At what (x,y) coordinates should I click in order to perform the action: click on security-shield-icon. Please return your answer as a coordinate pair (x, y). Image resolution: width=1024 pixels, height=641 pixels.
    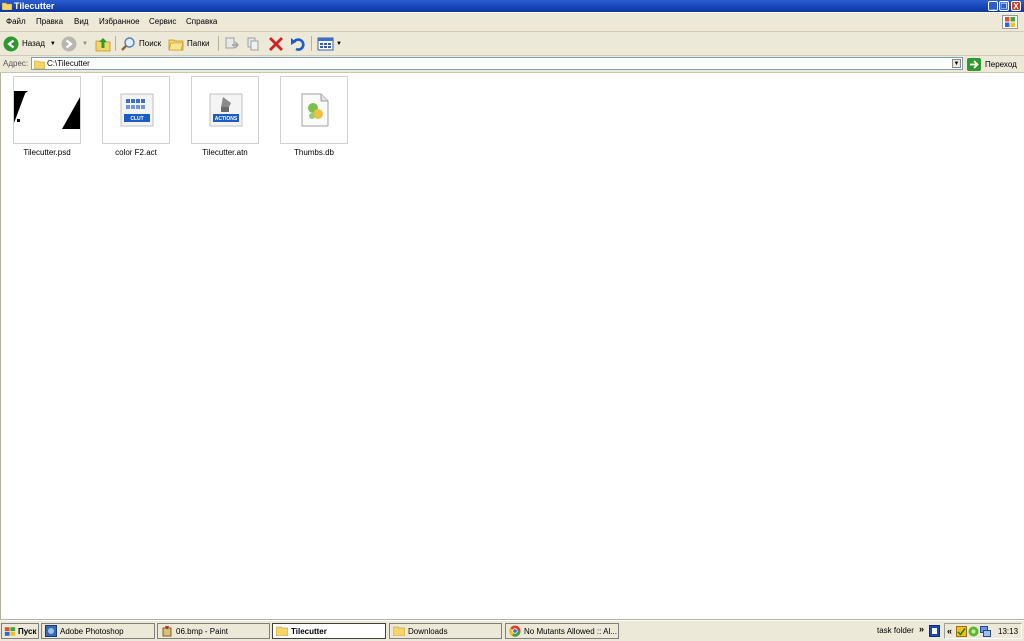
    Looking at the image, I should click on (961, 631).